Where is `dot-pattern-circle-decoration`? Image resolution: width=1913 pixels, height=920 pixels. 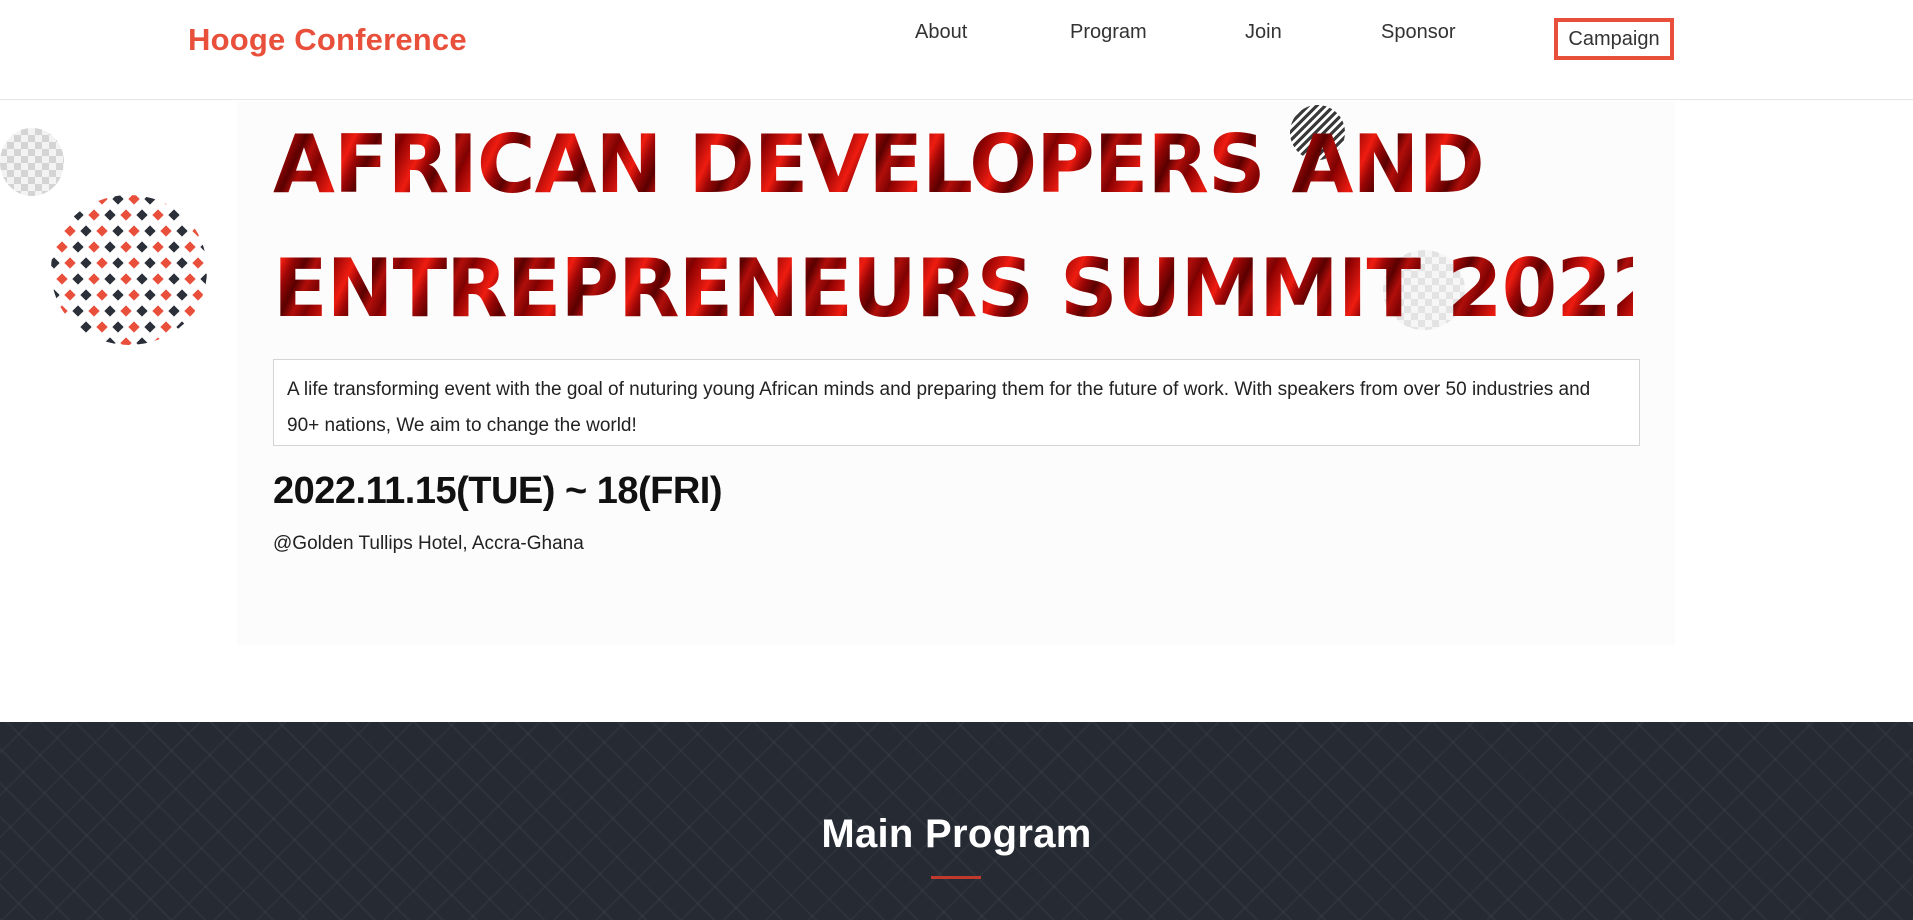
dot-pattern-circle-decoration is located at coordinates (129, 270).